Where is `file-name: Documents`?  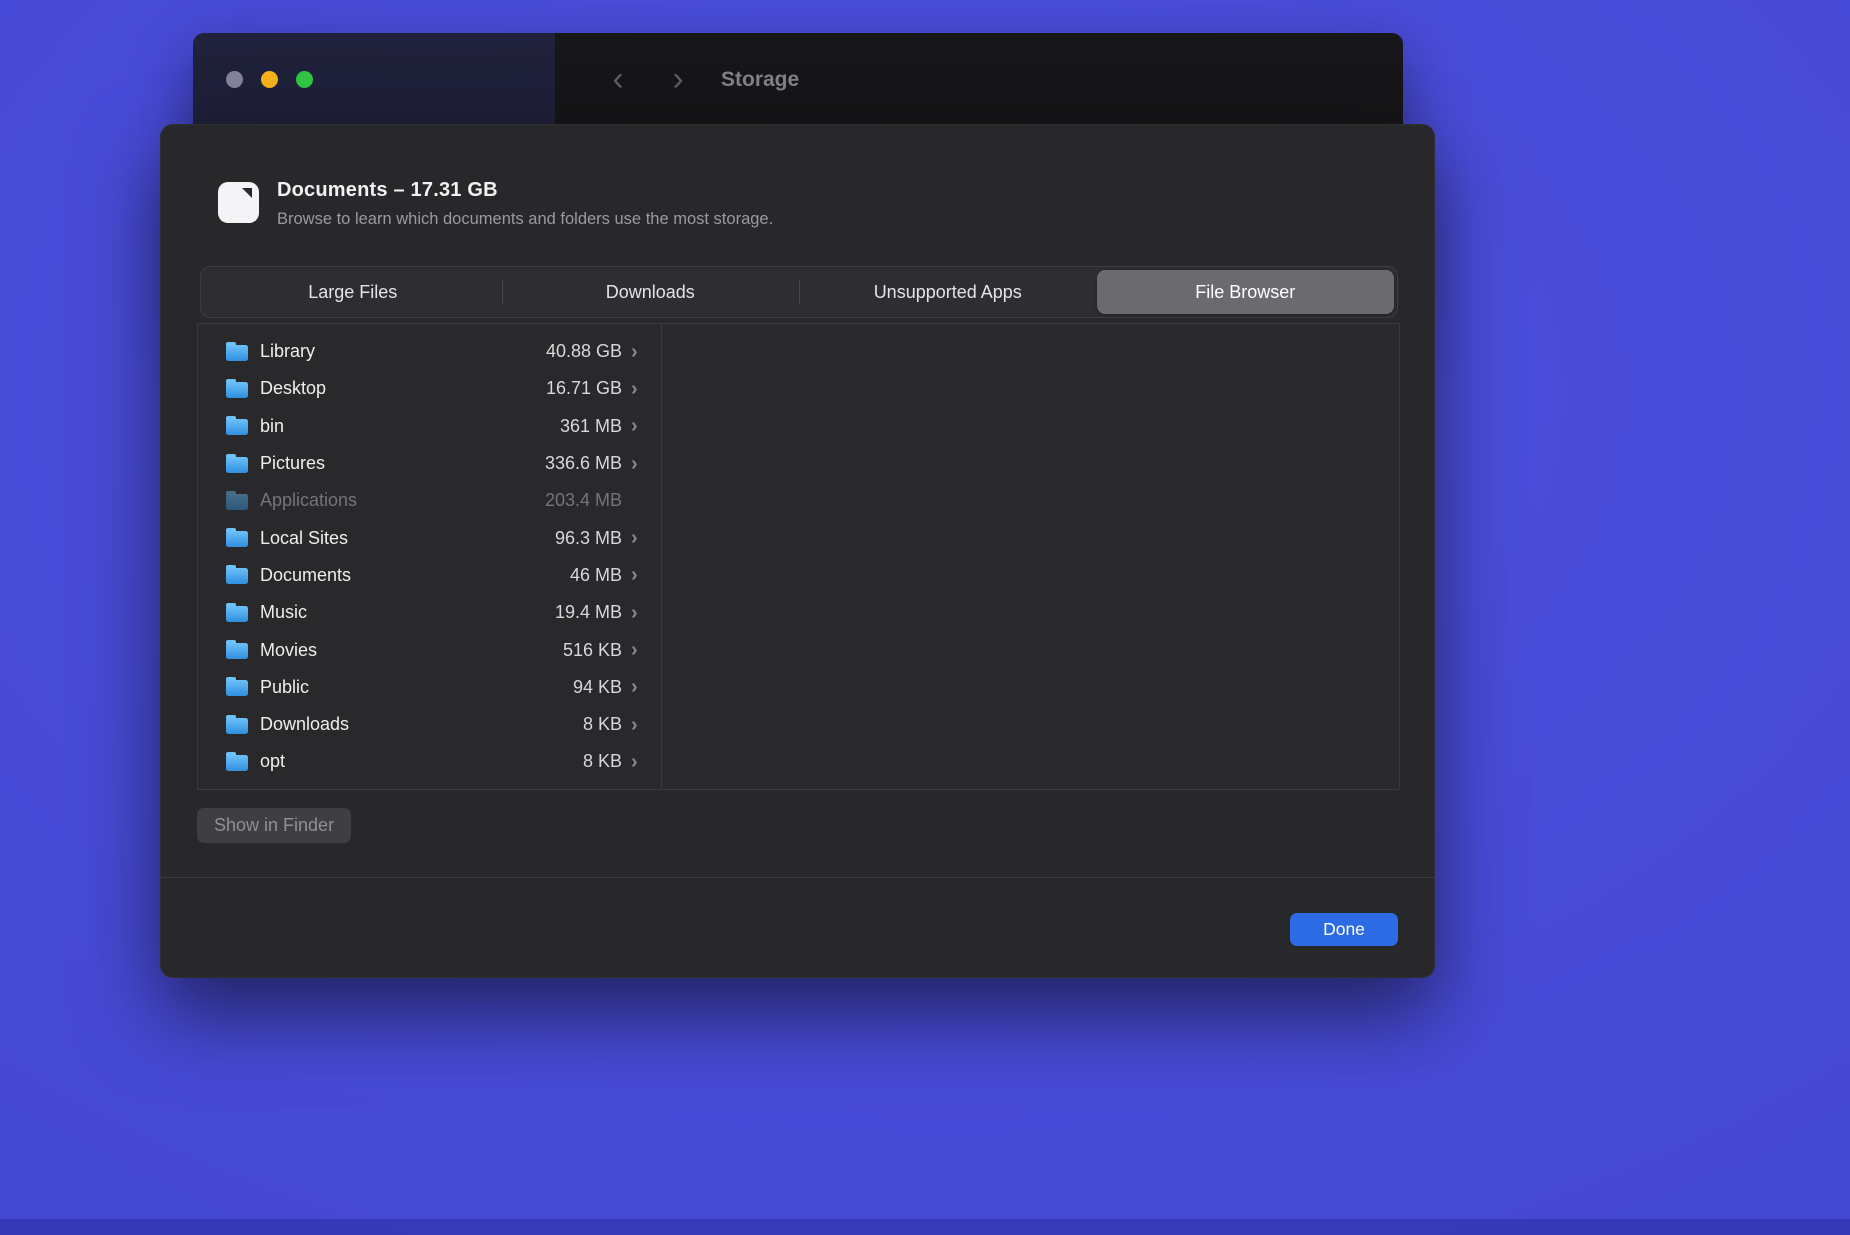
file-name: Documents is located at coordinates (306, 574).